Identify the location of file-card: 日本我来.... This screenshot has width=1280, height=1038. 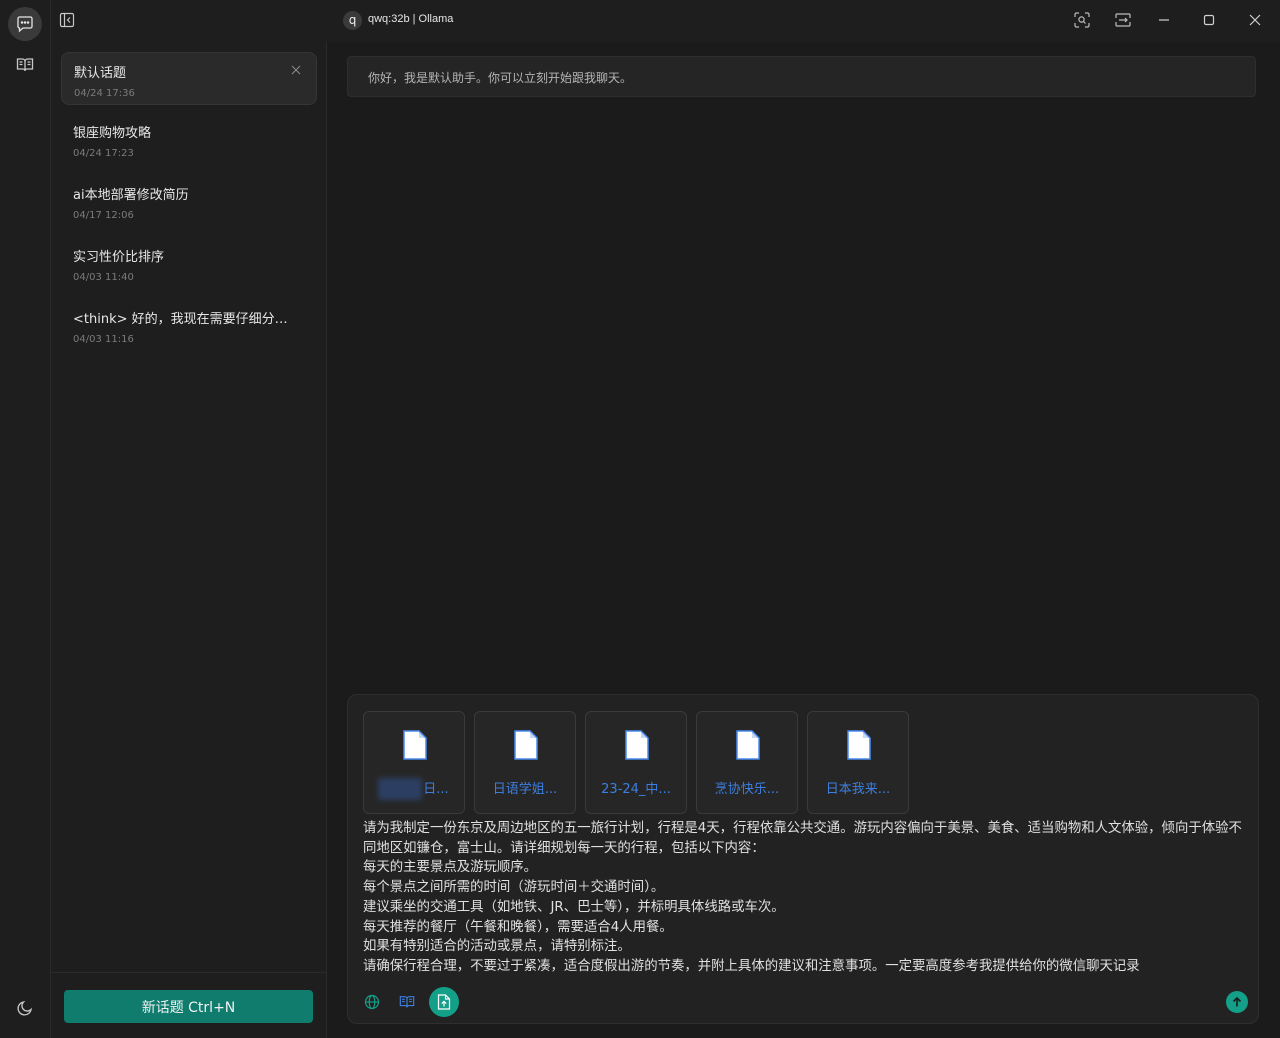
(858, 762).